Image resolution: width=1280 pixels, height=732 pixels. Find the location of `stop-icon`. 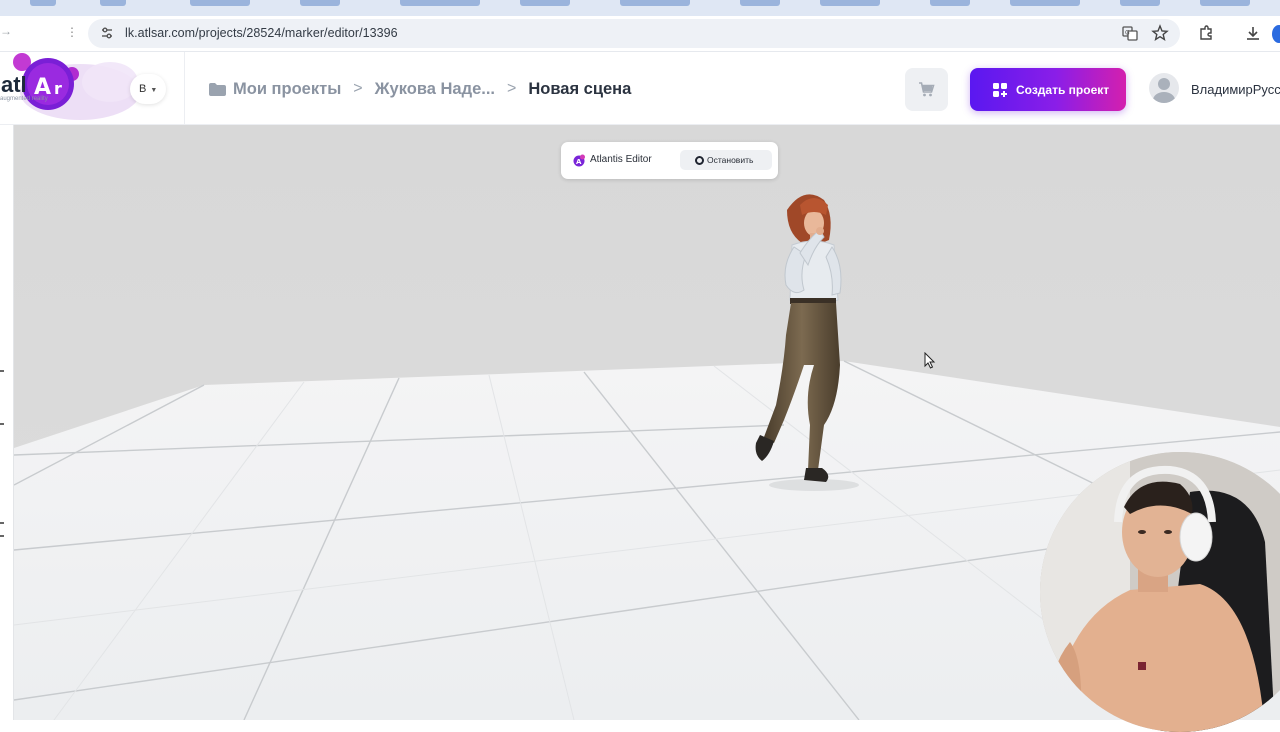

stop-icon is located at coordinates (699, 160).